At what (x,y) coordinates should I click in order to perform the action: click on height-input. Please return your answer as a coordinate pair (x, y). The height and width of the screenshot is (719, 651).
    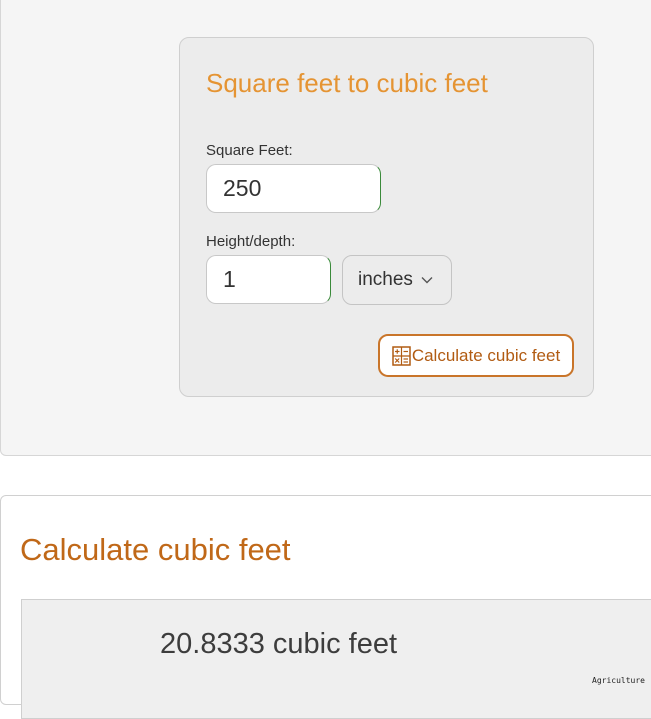
    Looking at the image, I should click on (268, 279).